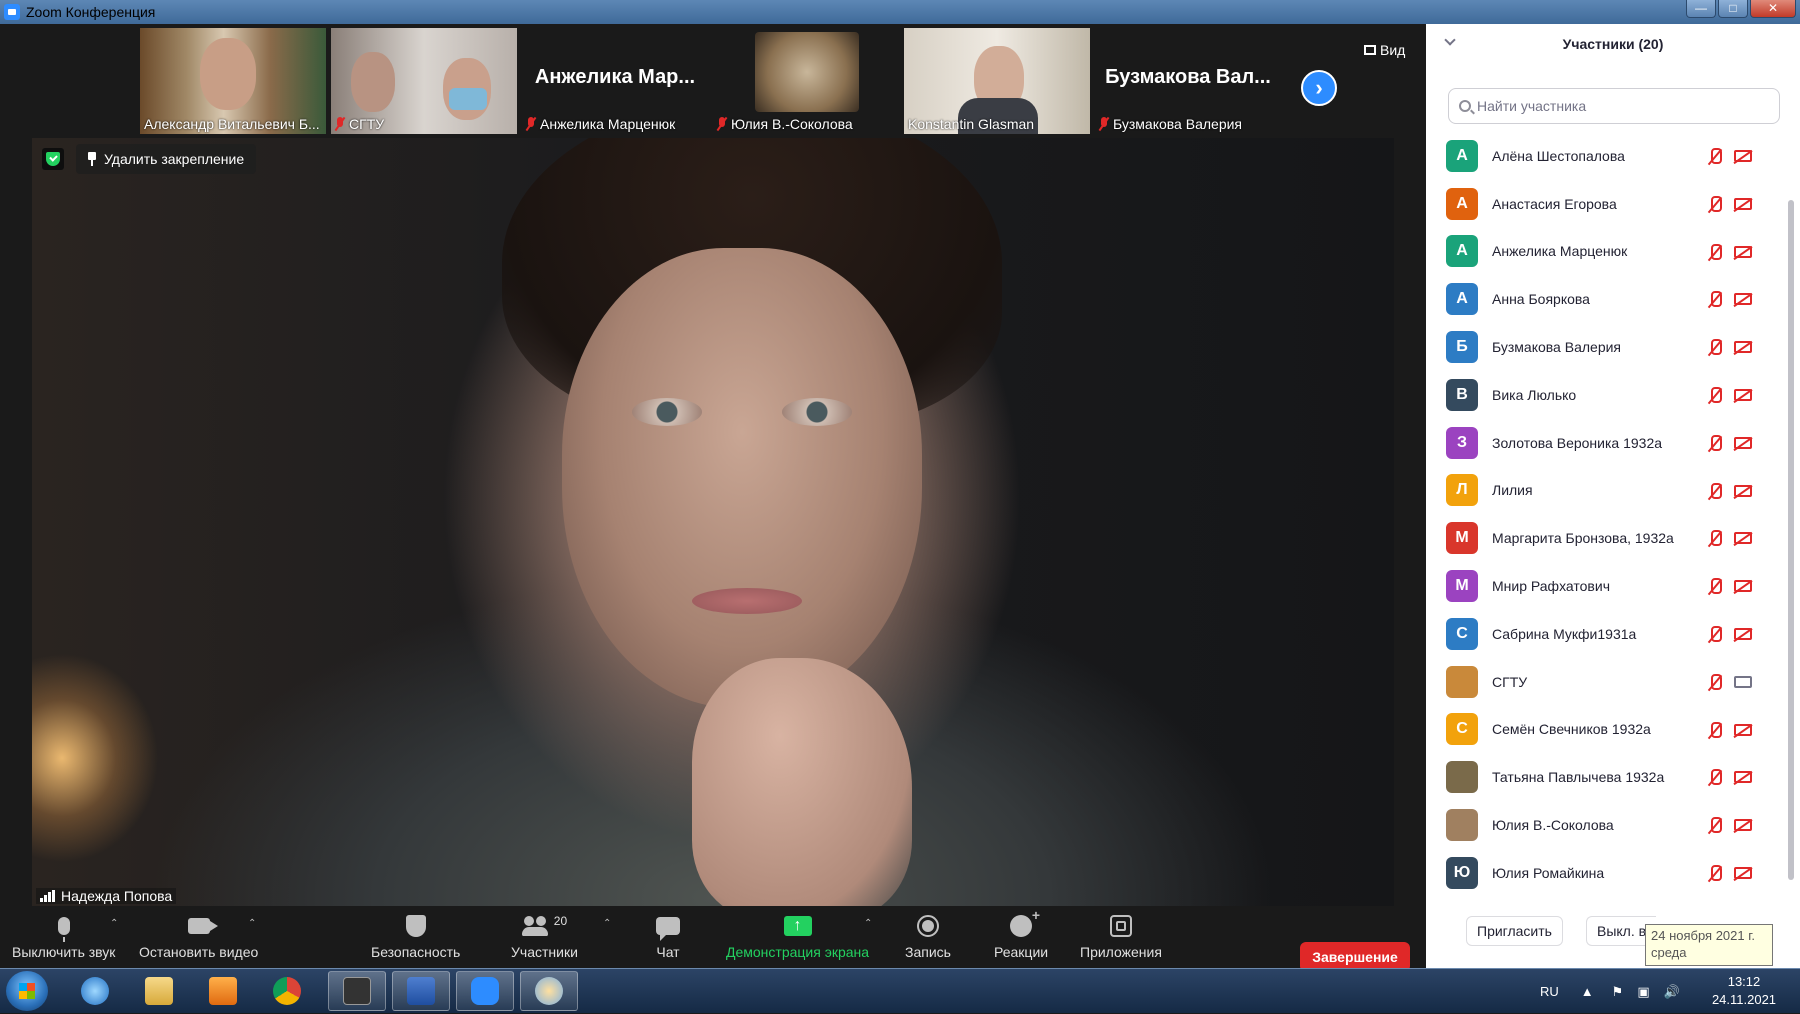 This screenshot has height=1014, width=1800. I want to click on participant-row: З Золотова Вероника 1932а, so click(1606, 443).